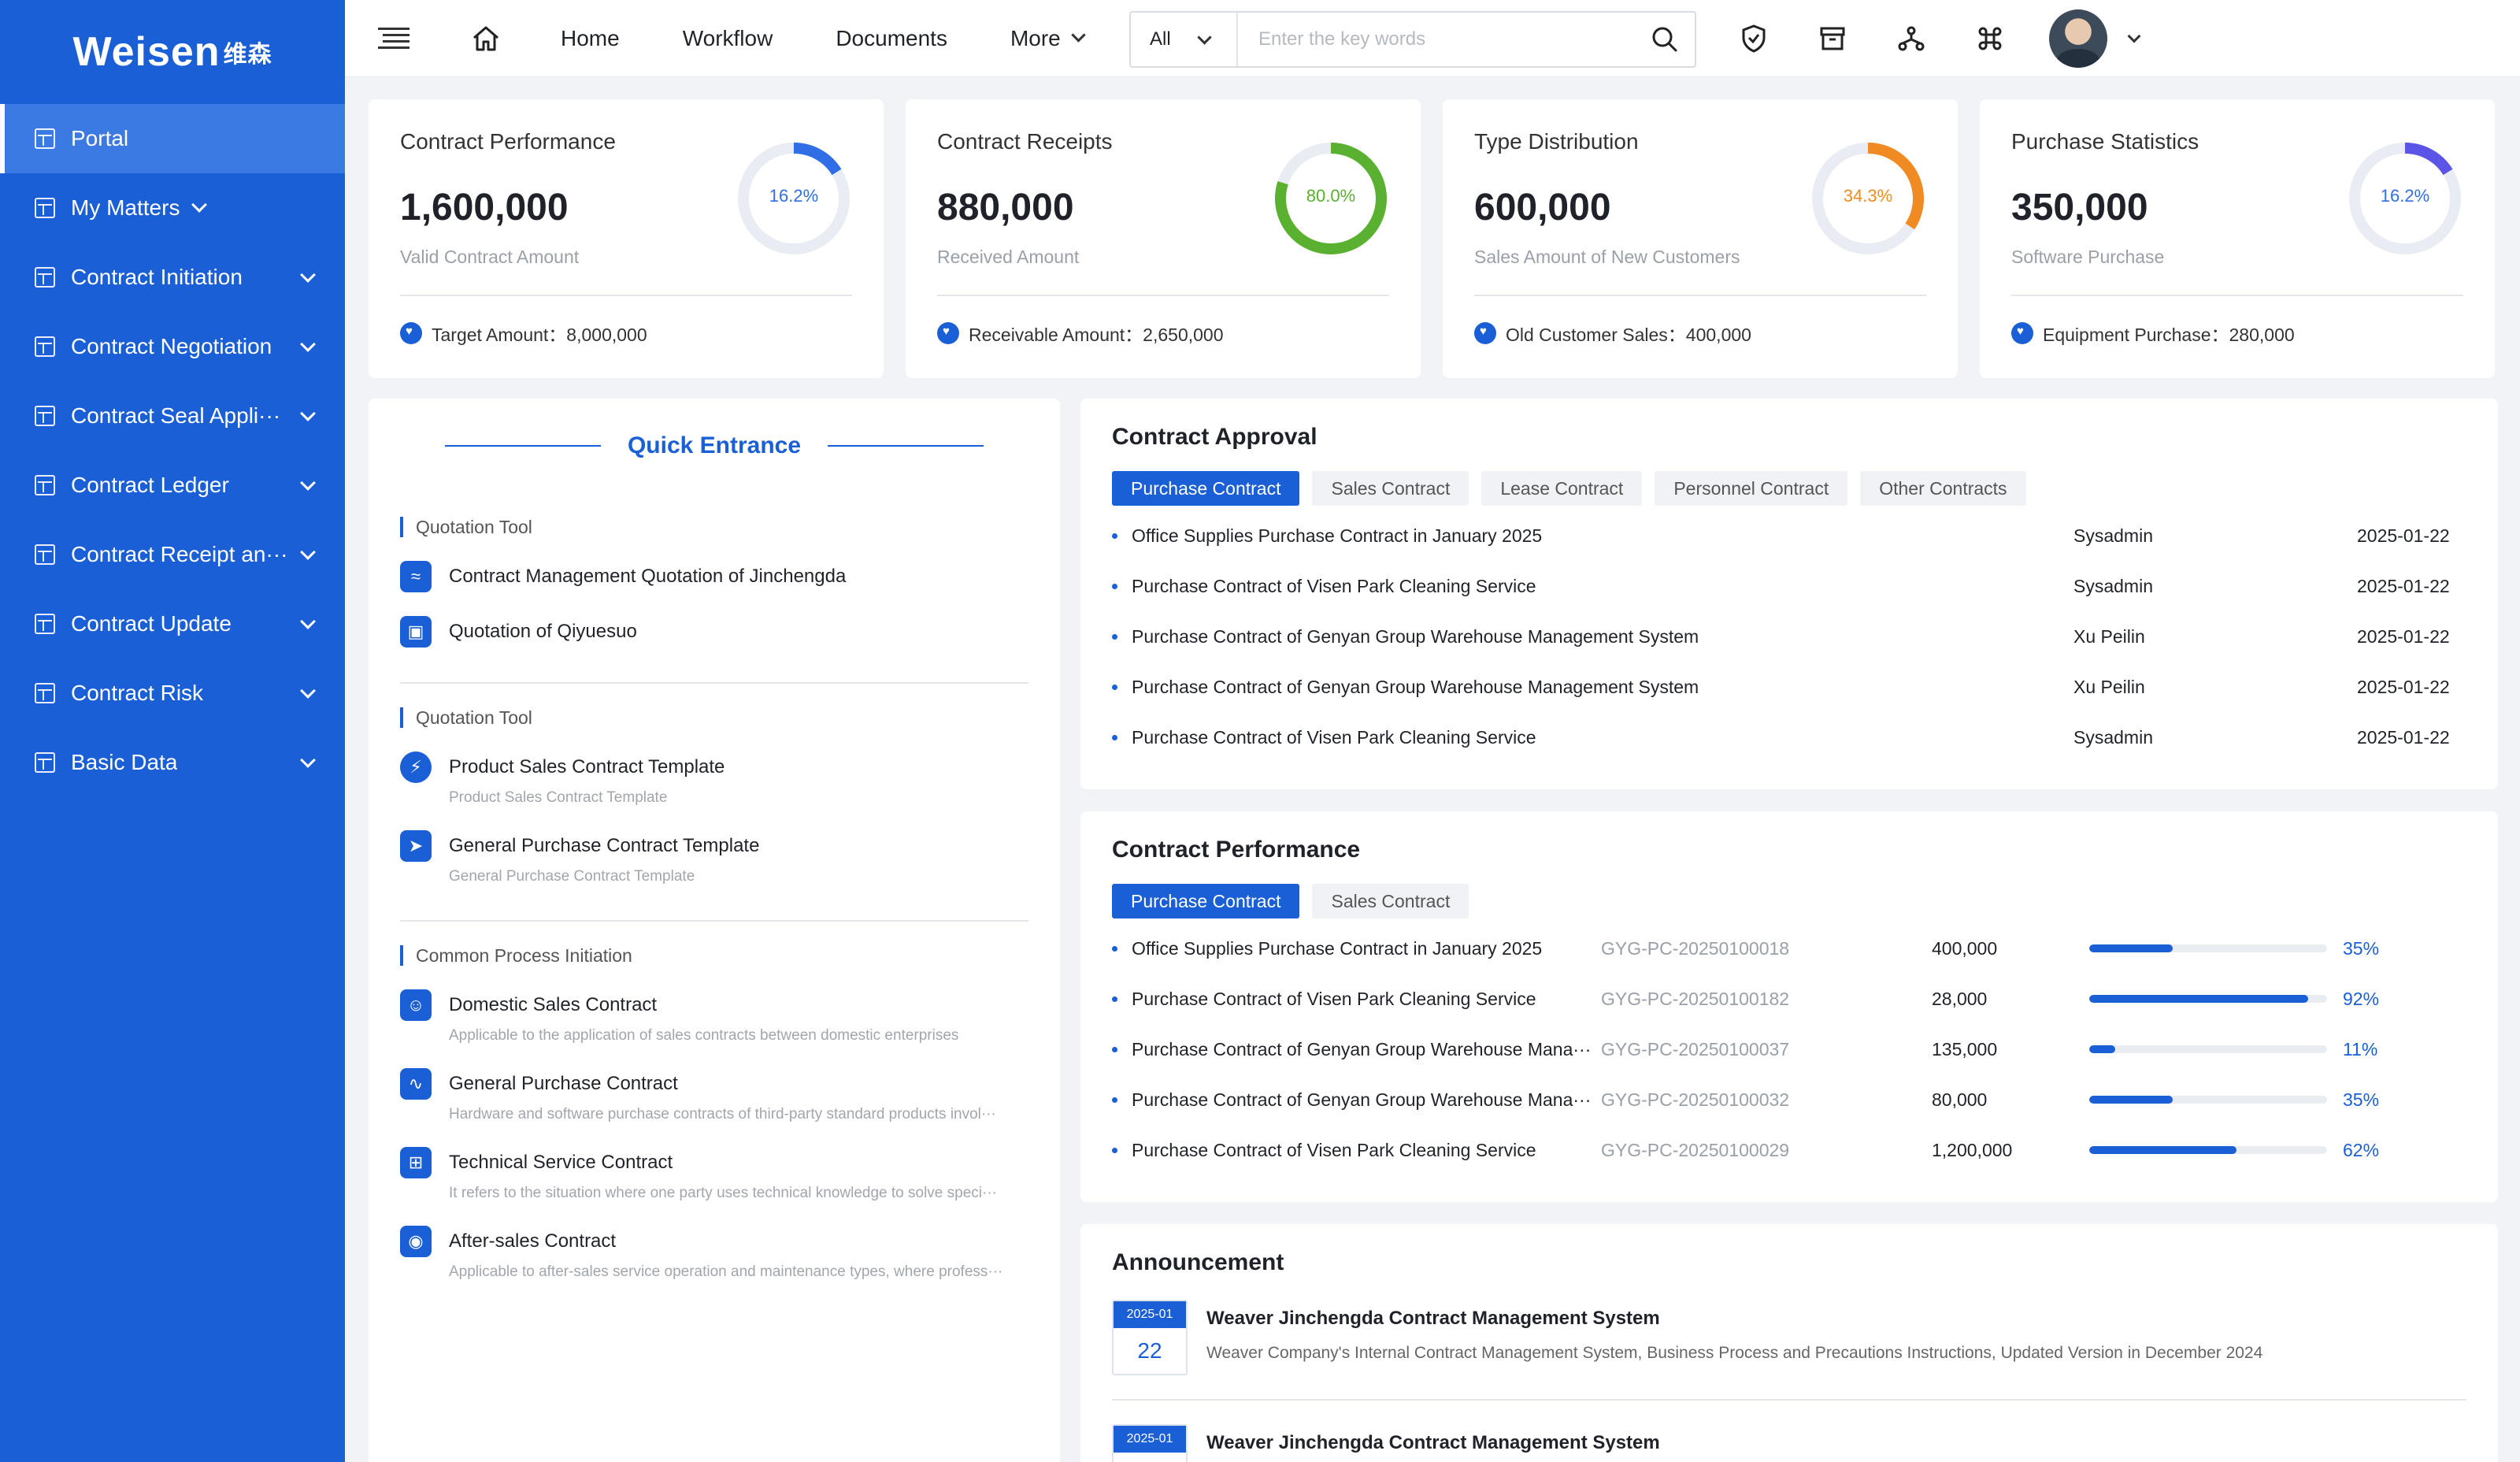 This screenshot has width=2520, height=1462. What do you see at coordinates (1695, 948) in the screenshot?
I see `contract-code: GYG-PC-20250100018` at bounding box center [1695, 948].